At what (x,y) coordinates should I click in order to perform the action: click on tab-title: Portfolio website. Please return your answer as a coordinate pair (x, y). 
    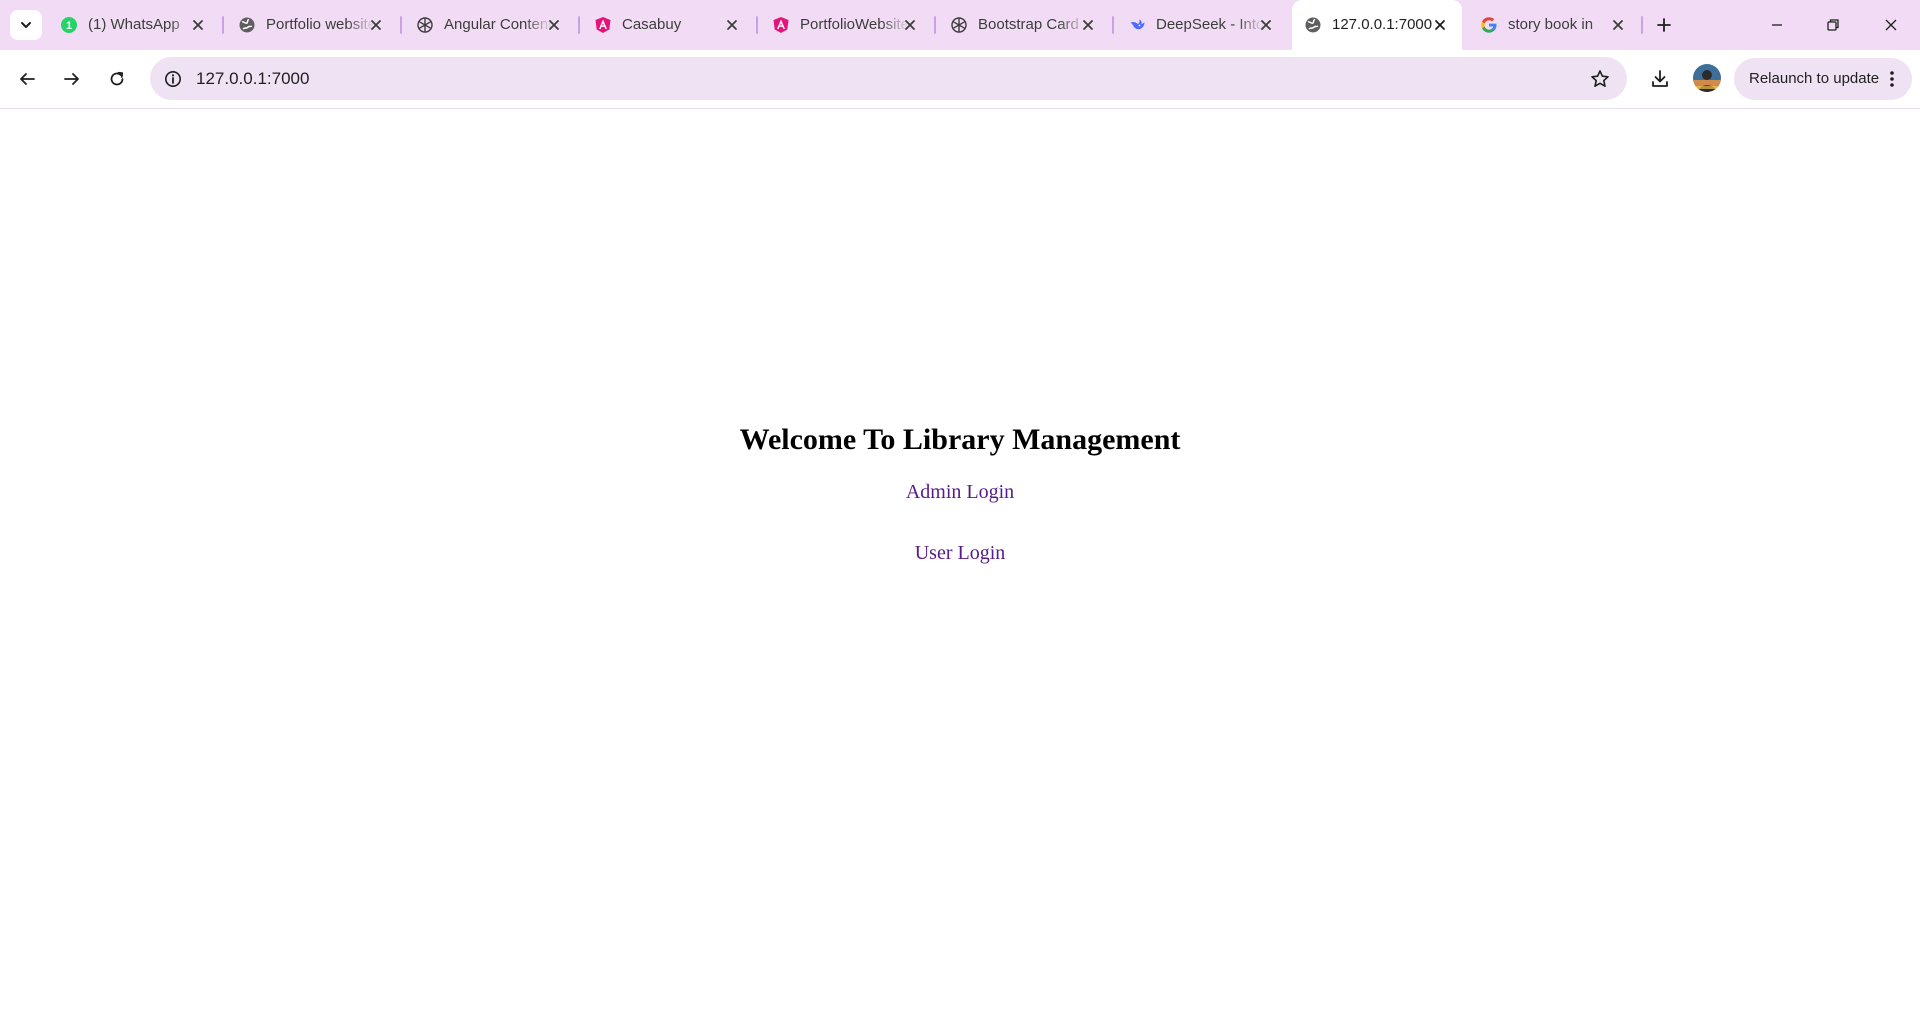
    Looking at the image, I should click on (320, 24).